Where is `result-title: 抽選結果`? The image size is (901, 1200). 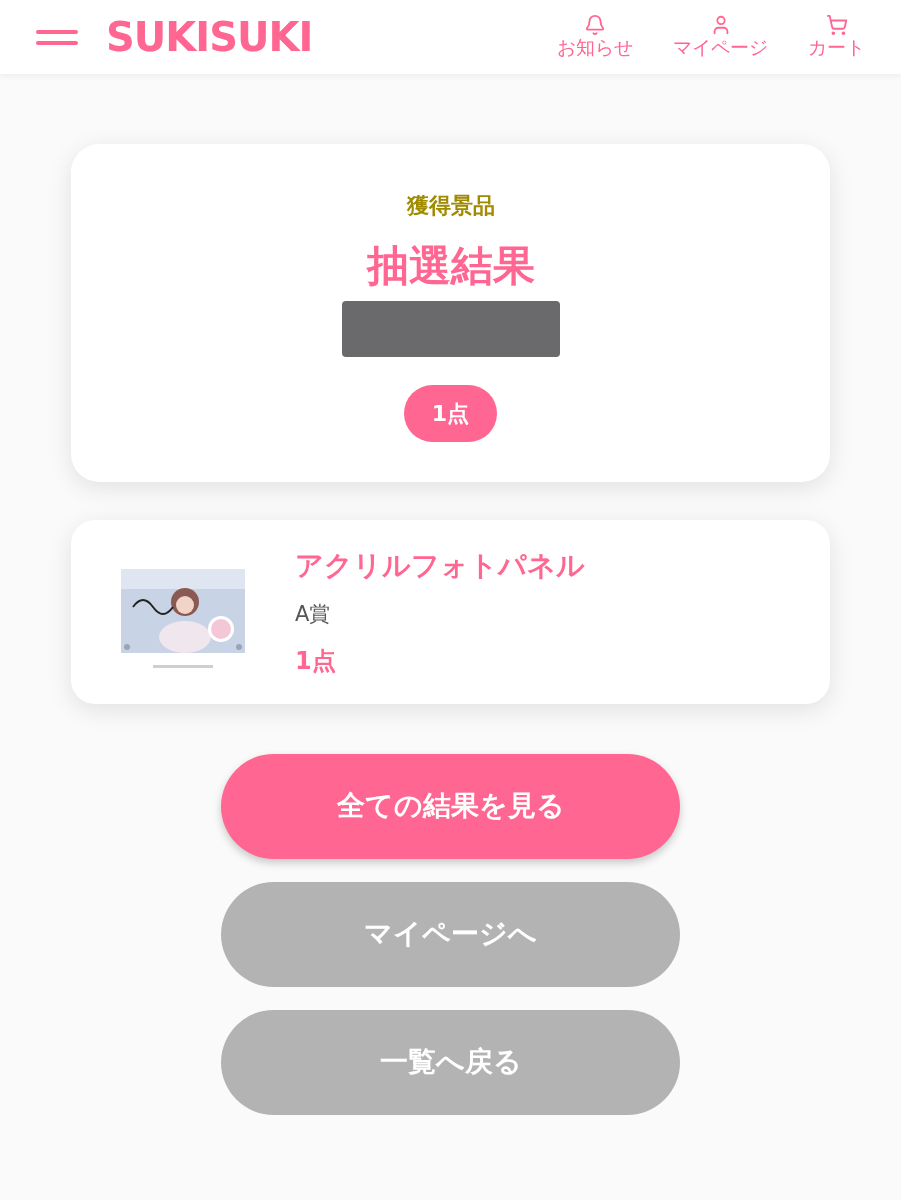 result-title: 抽選結果 is located at coordinates (450, 266).